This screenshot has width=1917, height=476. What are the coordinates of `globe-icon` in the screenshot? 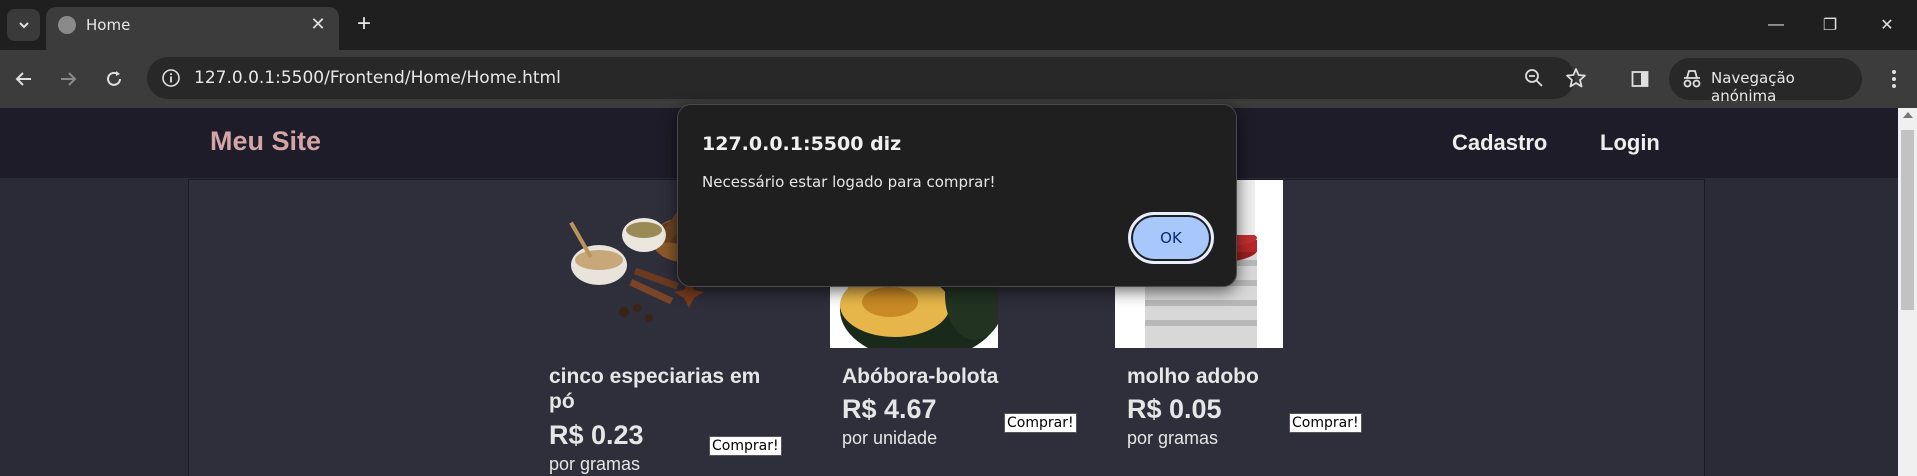 It's located at (67, 25).